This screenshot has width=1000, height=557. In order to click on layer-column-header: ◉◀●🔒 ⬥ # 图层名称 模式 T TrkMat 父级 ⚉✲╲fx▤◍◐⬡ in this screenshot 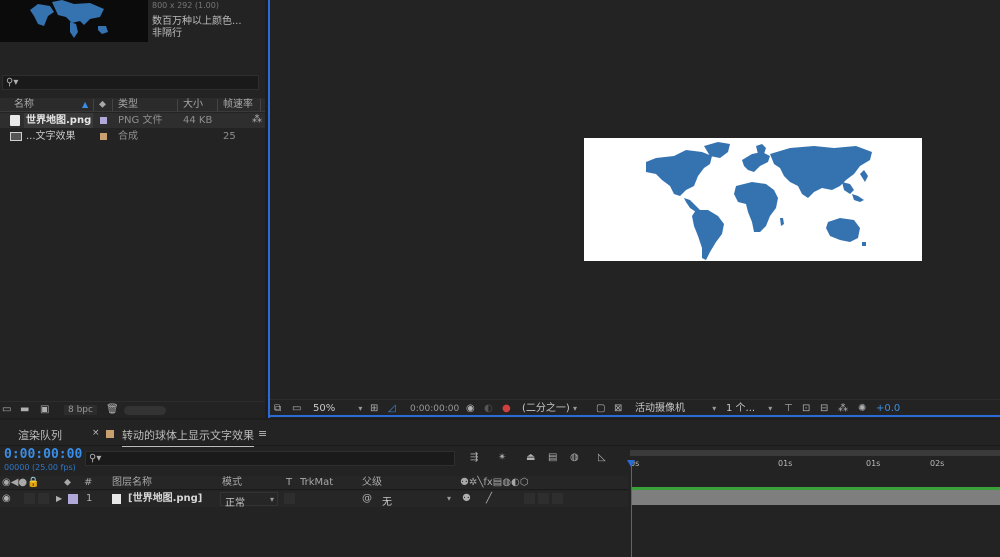, I will do `click(314, 483)`.